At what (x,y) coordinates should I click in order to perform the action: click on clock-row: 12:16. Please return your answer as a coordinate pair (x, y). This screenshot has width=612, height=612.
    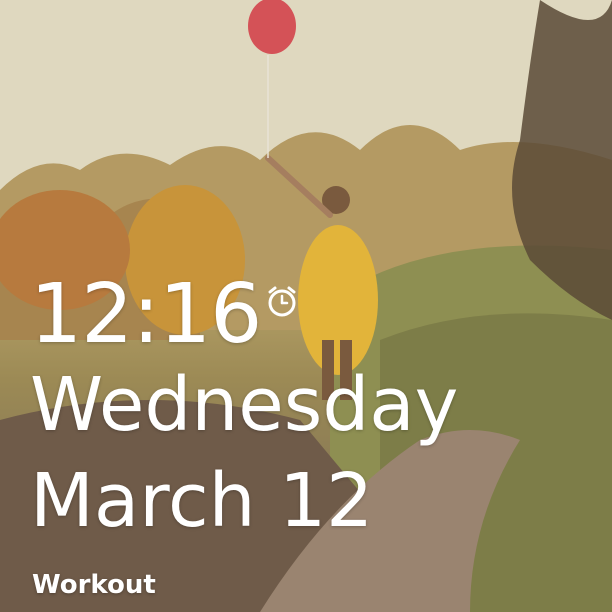
    Looking at the image, I should click on (164, 315).